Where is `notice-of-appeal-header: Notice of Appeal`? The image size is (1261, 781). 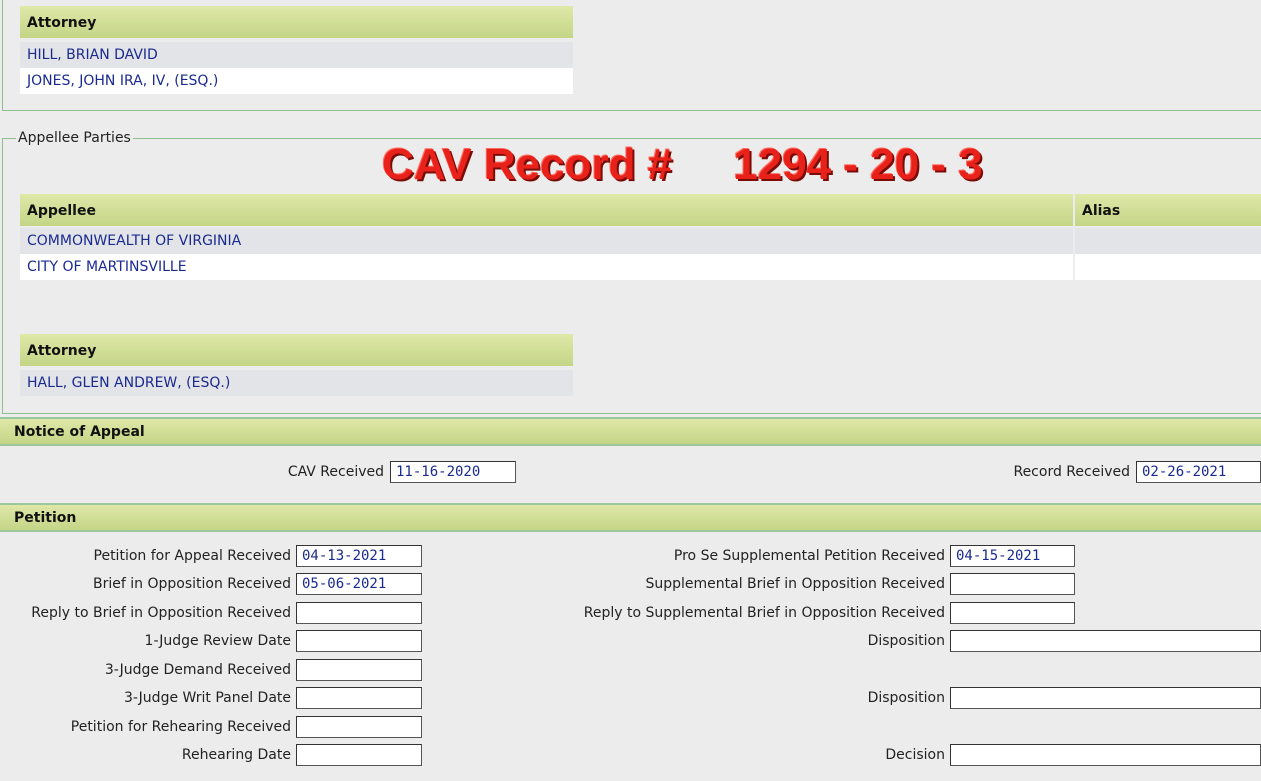 notice-of-appeal-header: Notice of Appeal is located at coordinates (630, 431).